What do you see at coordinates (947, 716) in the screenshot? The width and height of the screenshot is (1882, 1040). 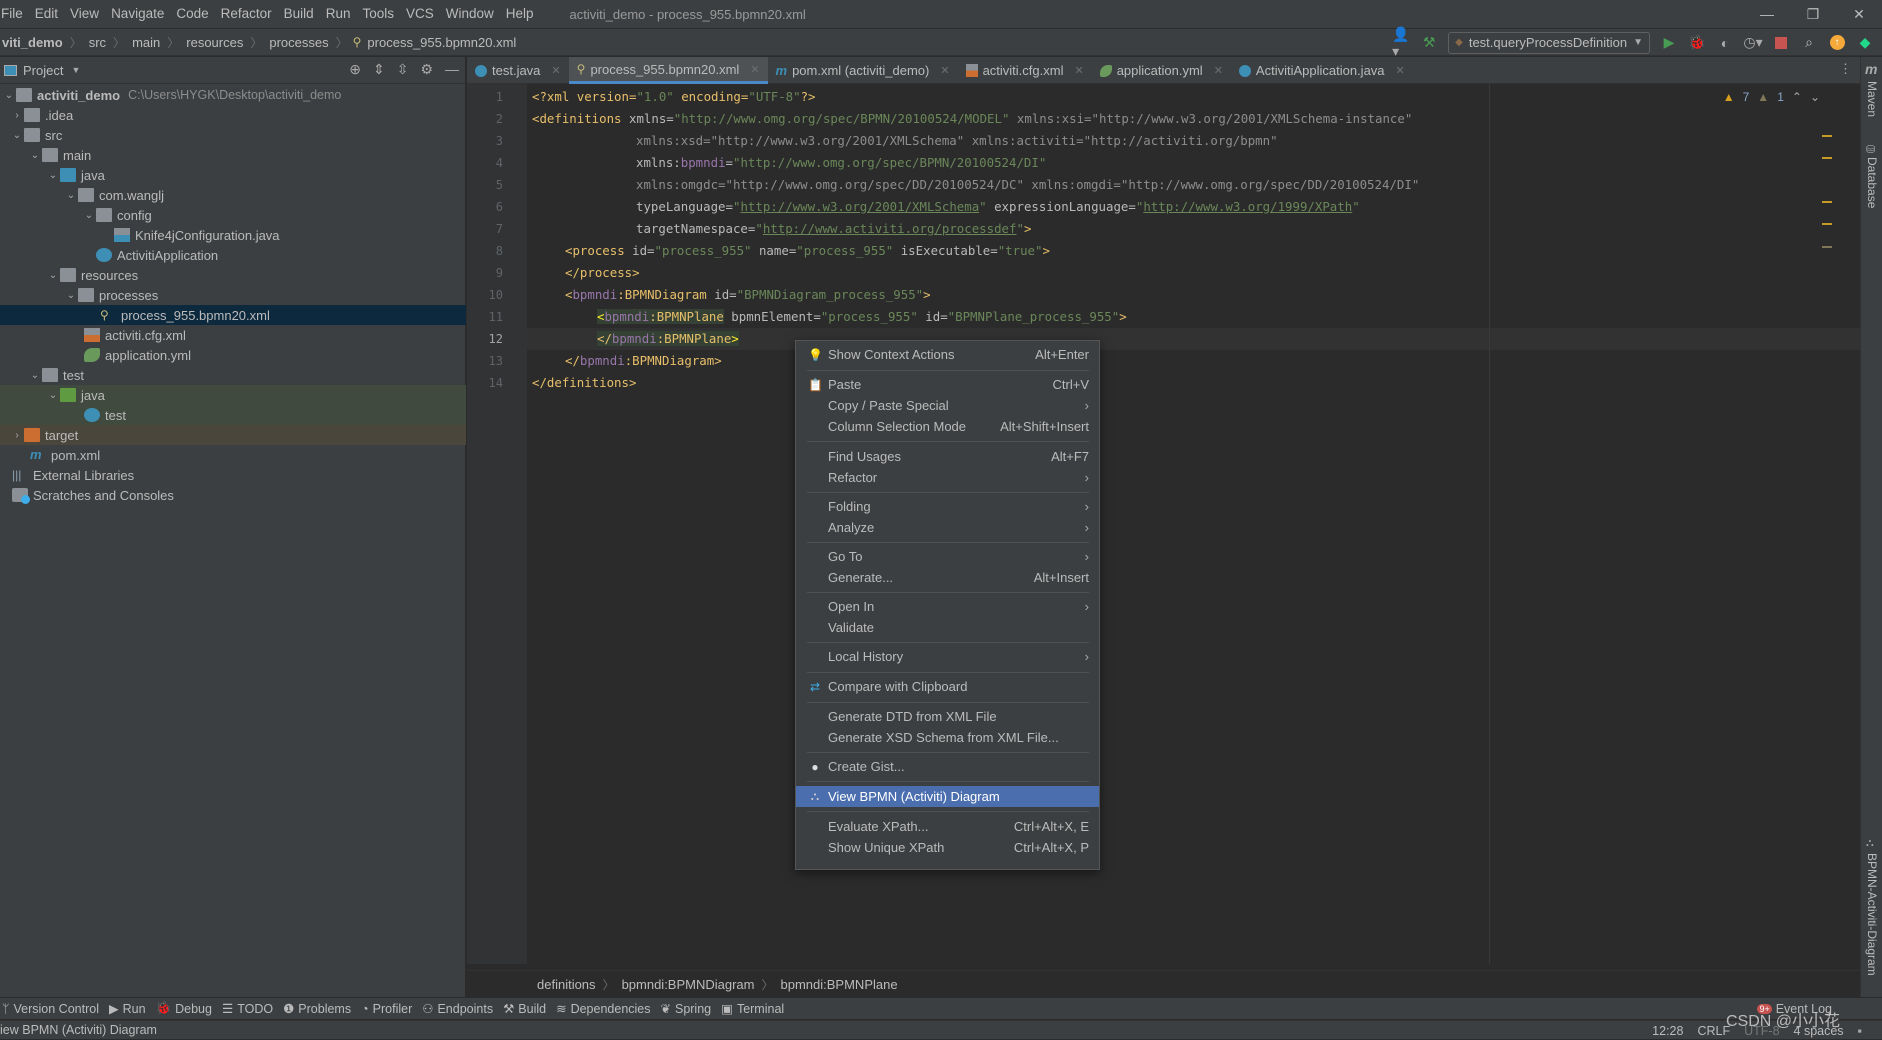 I see `menu-item-generate-dtd: Generate DTD from XML File` at bounding box center [947, 716].